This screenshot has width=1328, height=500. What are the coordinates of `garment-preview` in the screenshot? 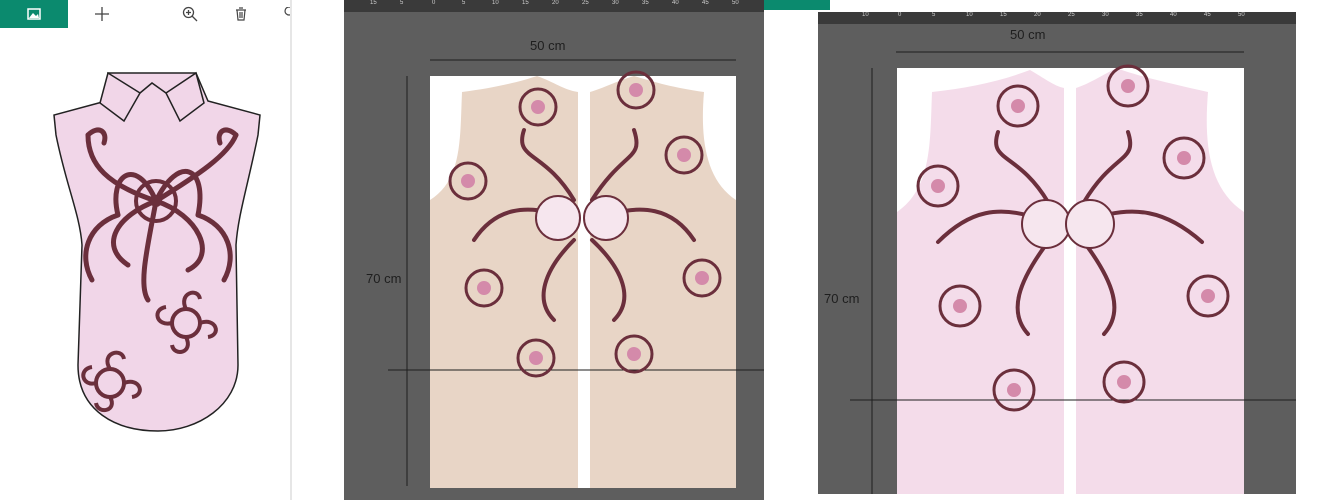 It's located at (157, 251).